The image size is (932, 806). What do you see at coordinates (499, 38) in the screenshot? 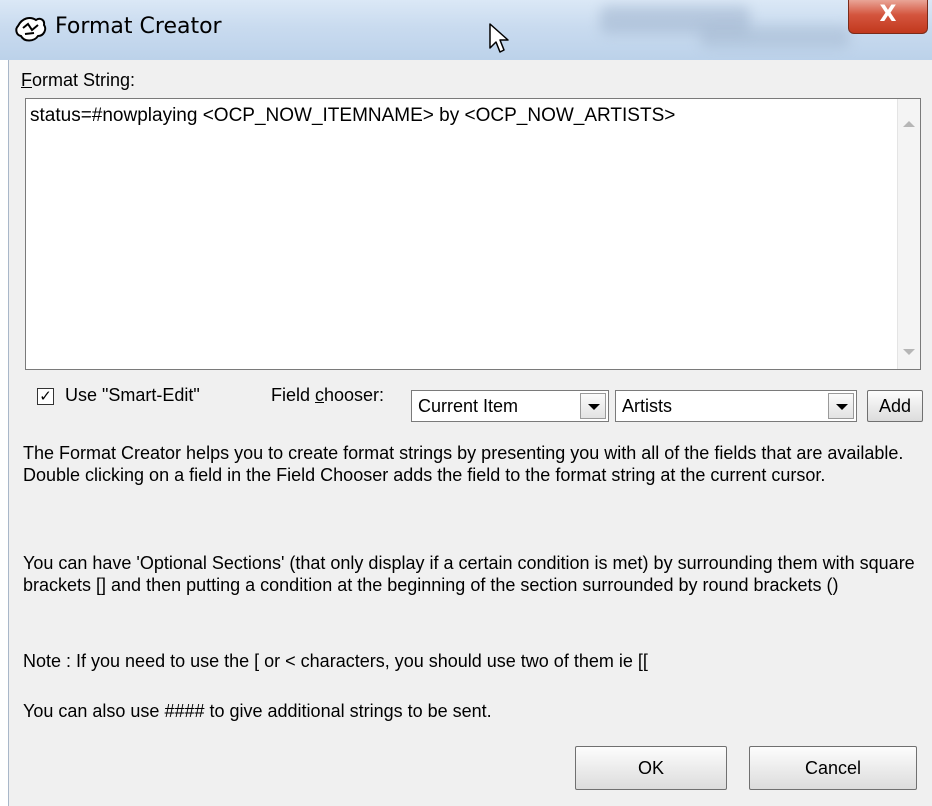
I see `mouse-cursor-icon` at bounding box center [499, 38].